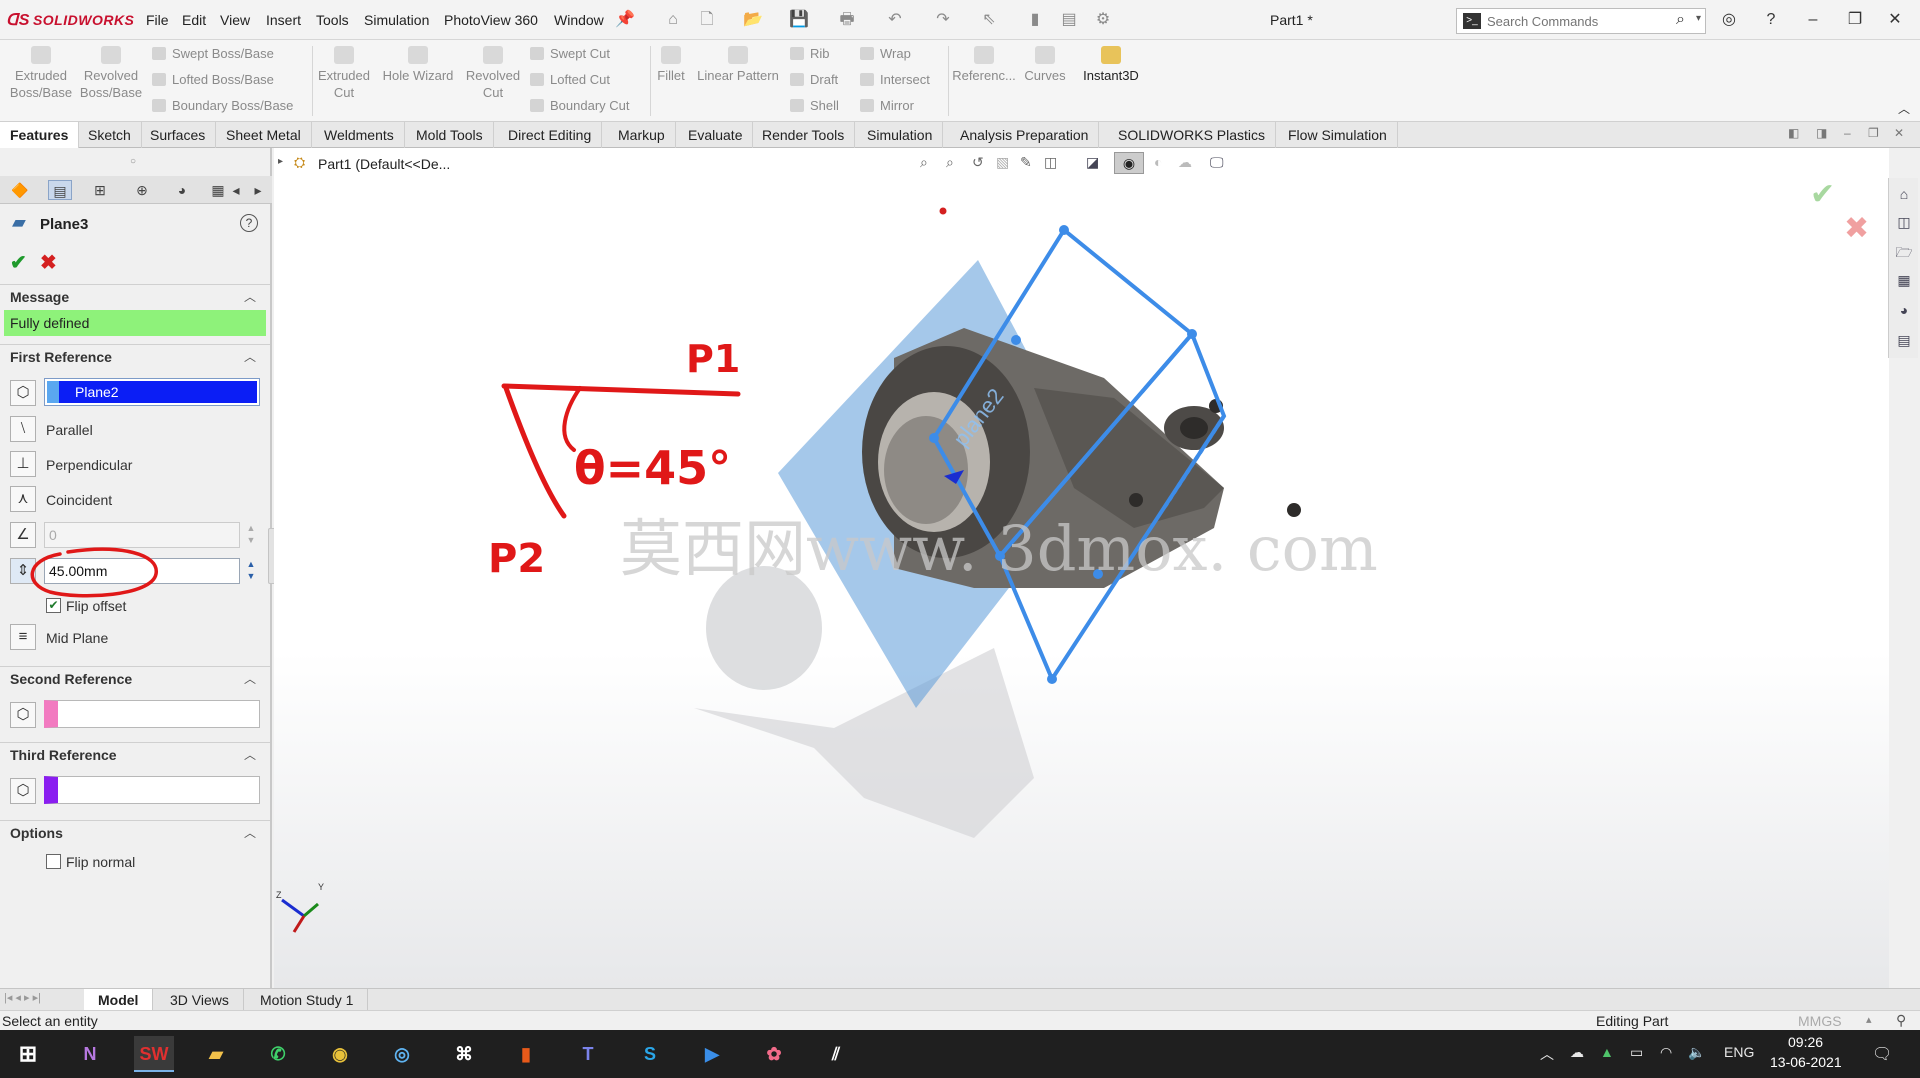 The height and width of the screenshot is (1078, 1920). I want to click on scroll-left-icon: ◂, so click(236, 190).